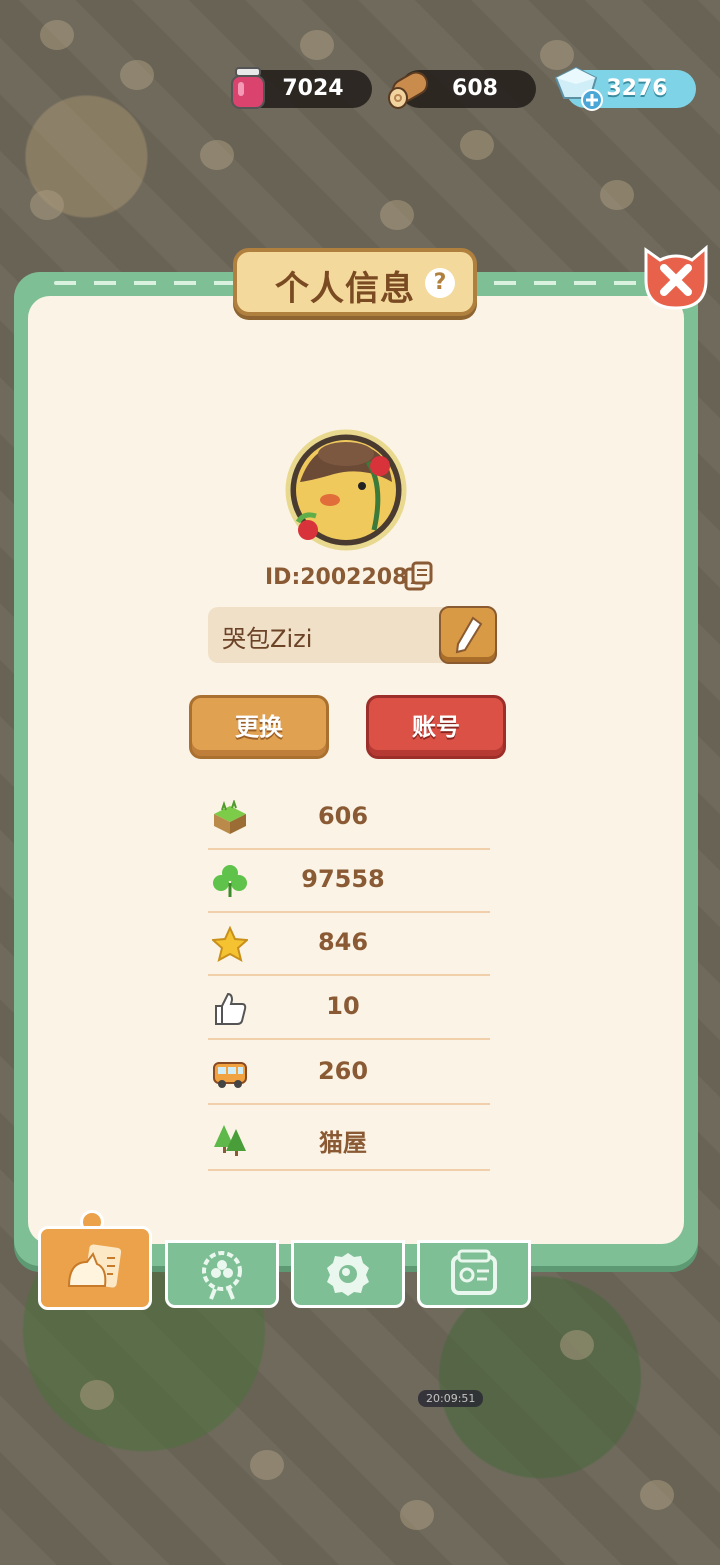 The height and width of the screenshot is (1565, 720). I want to click on wood-count: 608, so click(475, 88).